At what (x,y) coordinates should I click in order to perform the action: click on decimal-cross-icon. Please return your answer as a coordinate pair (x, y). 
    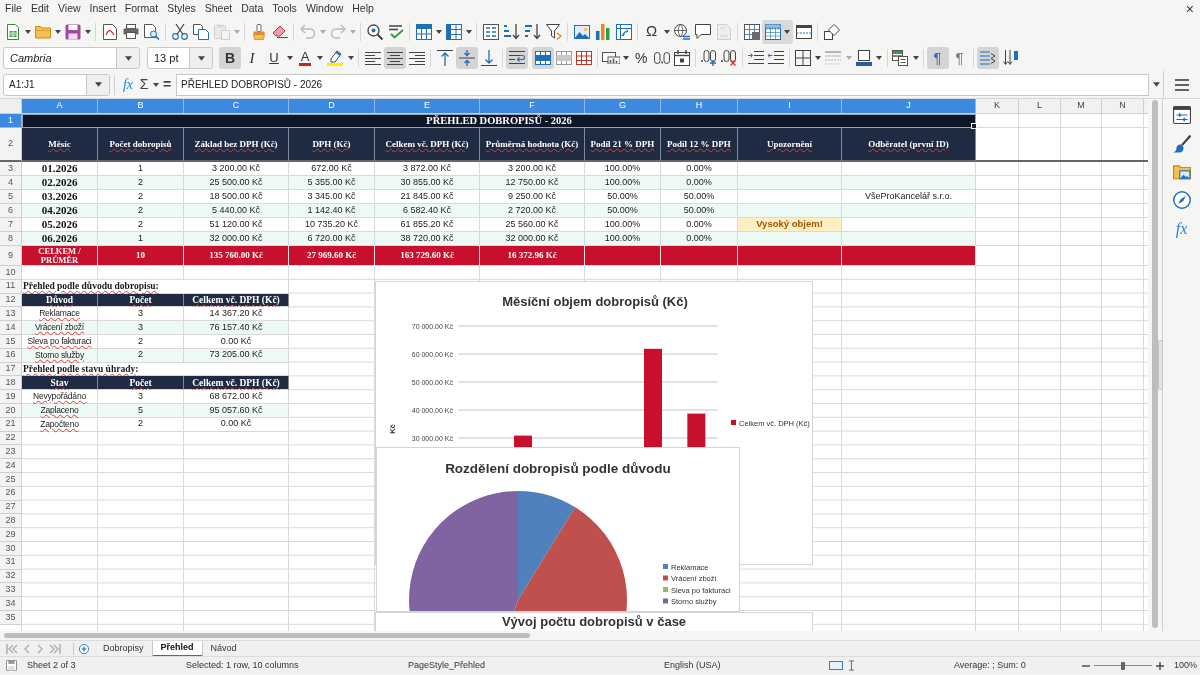
    Looking at the image, I should click on (729, 58).